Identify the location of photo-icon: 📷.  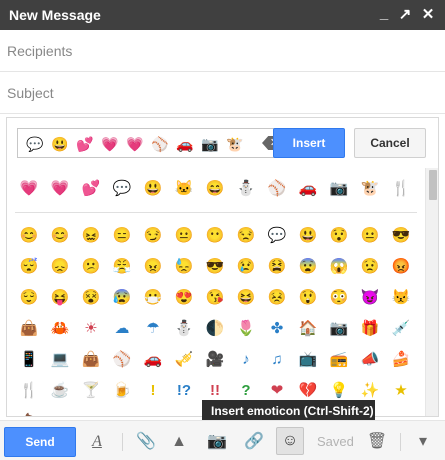
(217, 442).